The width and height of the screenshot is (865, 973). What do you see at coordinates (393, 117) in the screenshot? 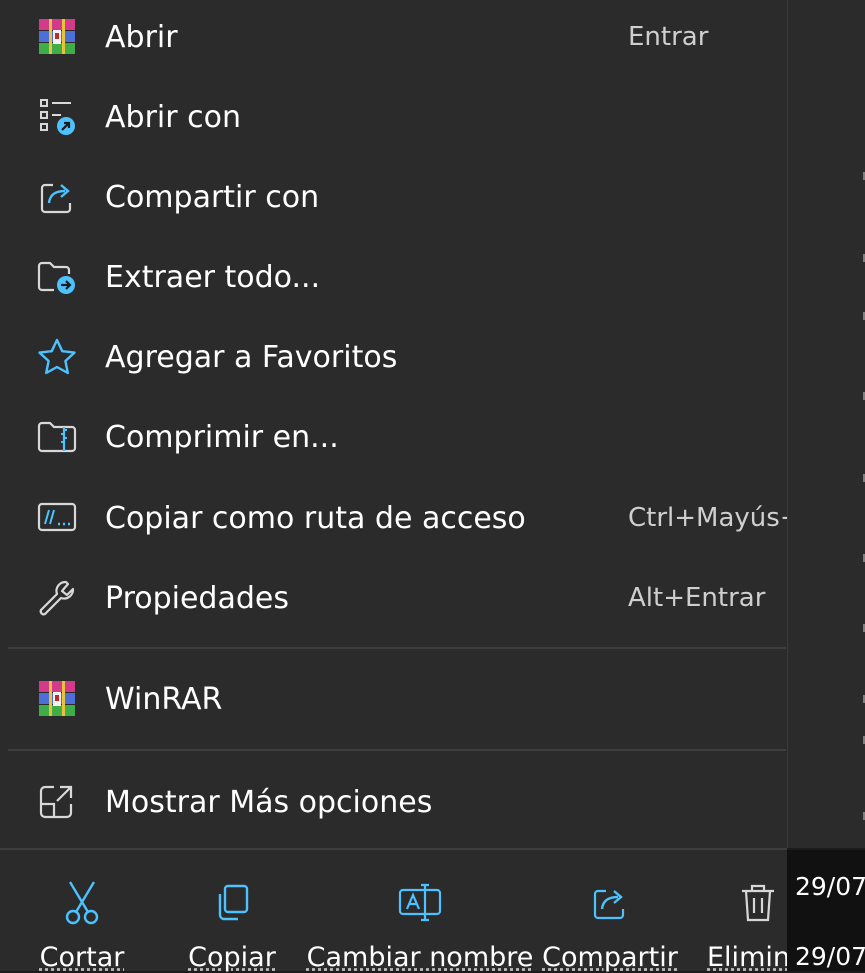
I see `menu-item-abrir-con: Abrir con` at bounding box center [393, 117].